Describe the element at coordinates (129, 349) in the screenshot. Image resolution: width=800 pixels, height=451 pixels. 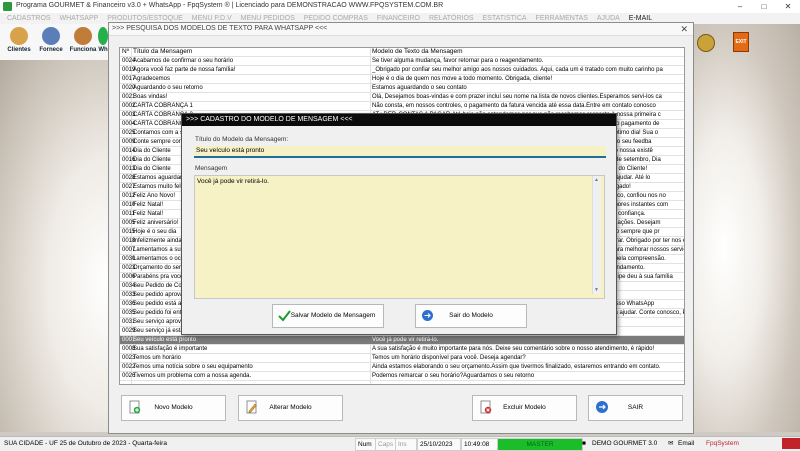
I see `row-number: 0008` at that location.